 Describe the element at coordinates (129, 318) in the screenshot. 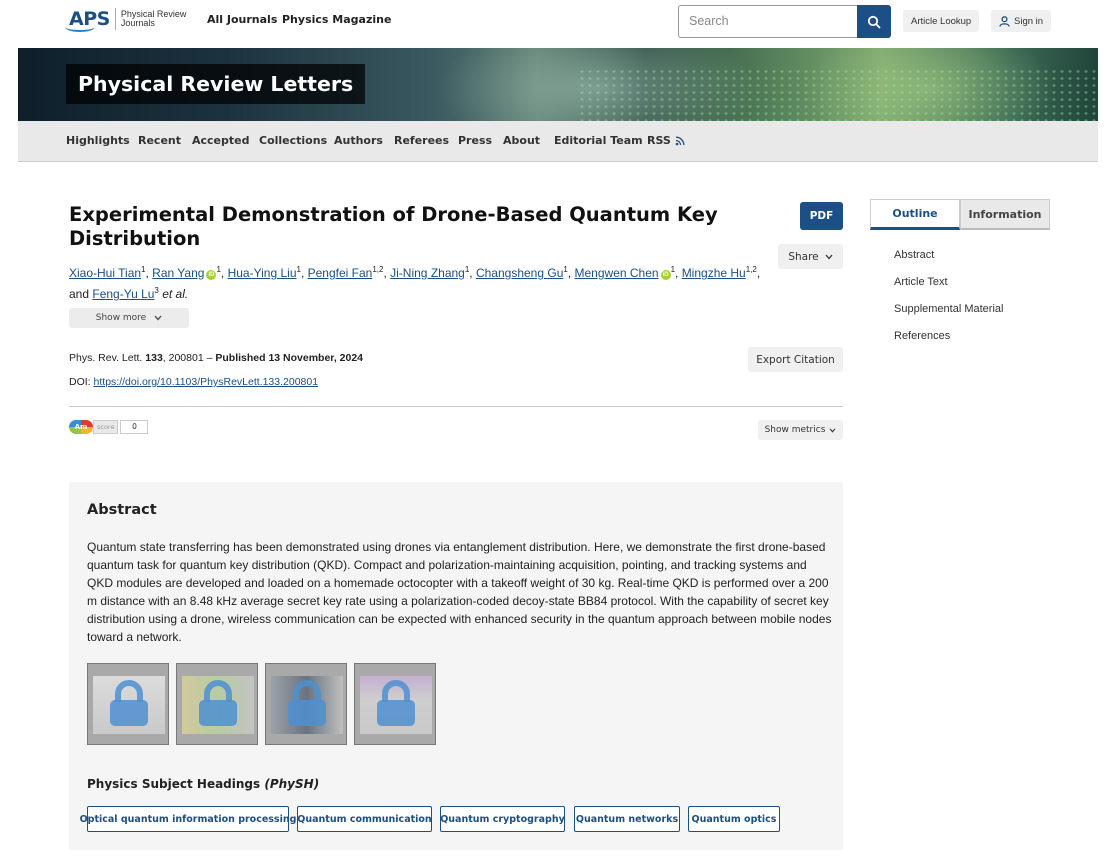

I see `show-more-authors-button: Show more` at that location.